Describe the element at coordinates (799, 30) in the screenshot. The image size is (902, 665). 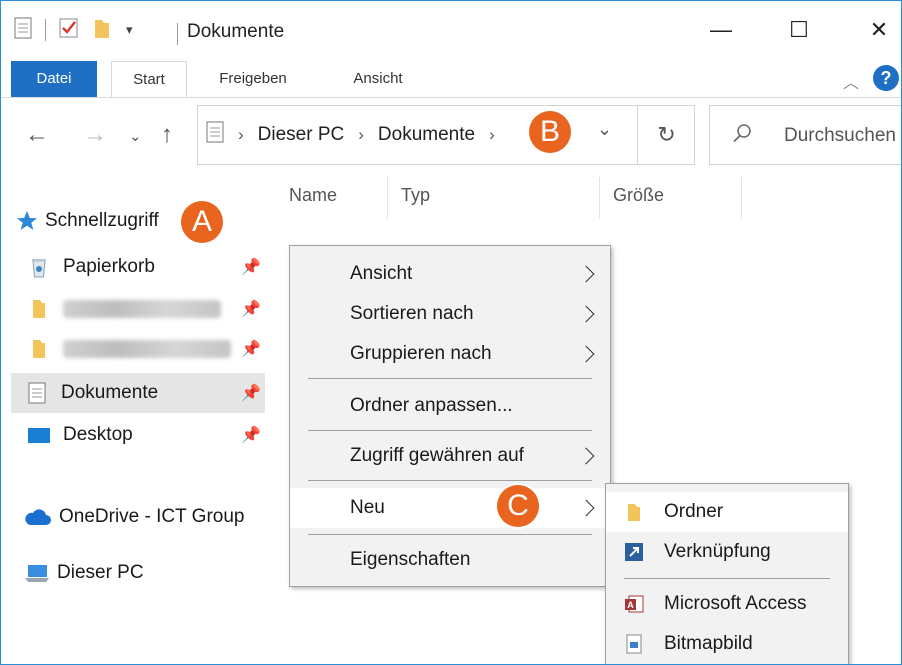
I see `maximize-button: ☐` at that location.